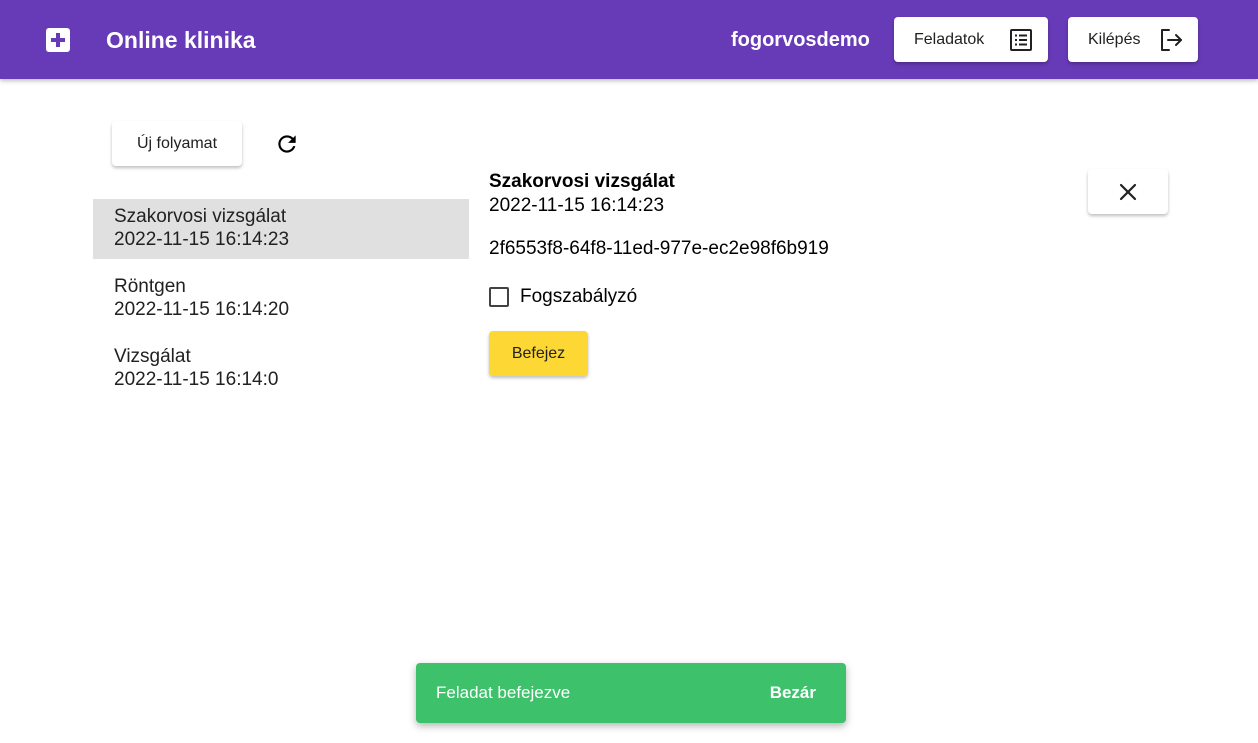 This screenshot has width=1258, height=743. Describe the element at coordinates (793, 693) in the screenshot. I see `snackbar-close-button: Bezár` at that location.